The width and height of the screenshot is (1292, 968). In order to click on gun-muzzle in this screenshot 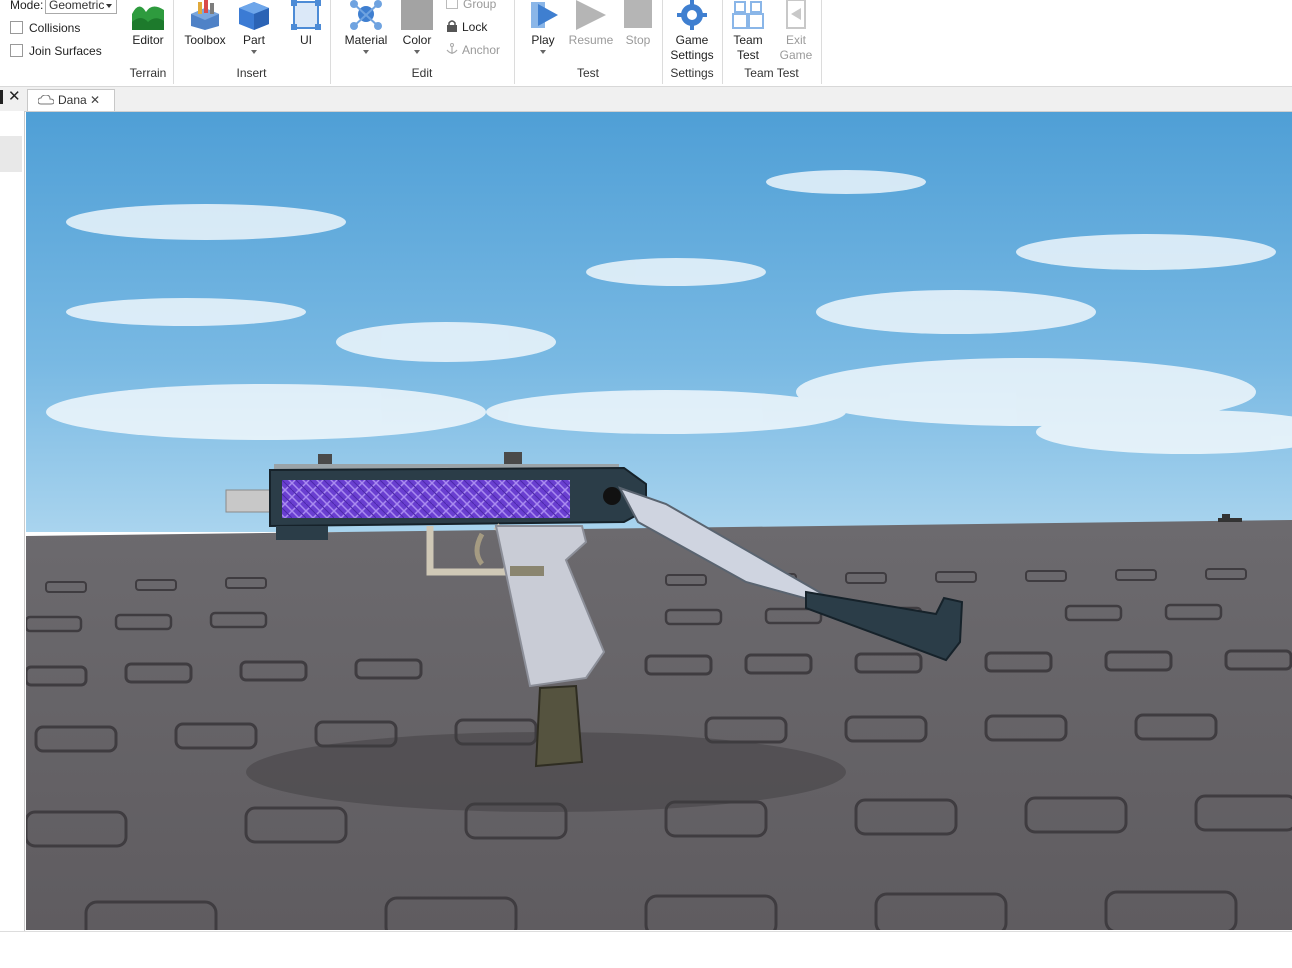, I will do `click(251, 501)`.